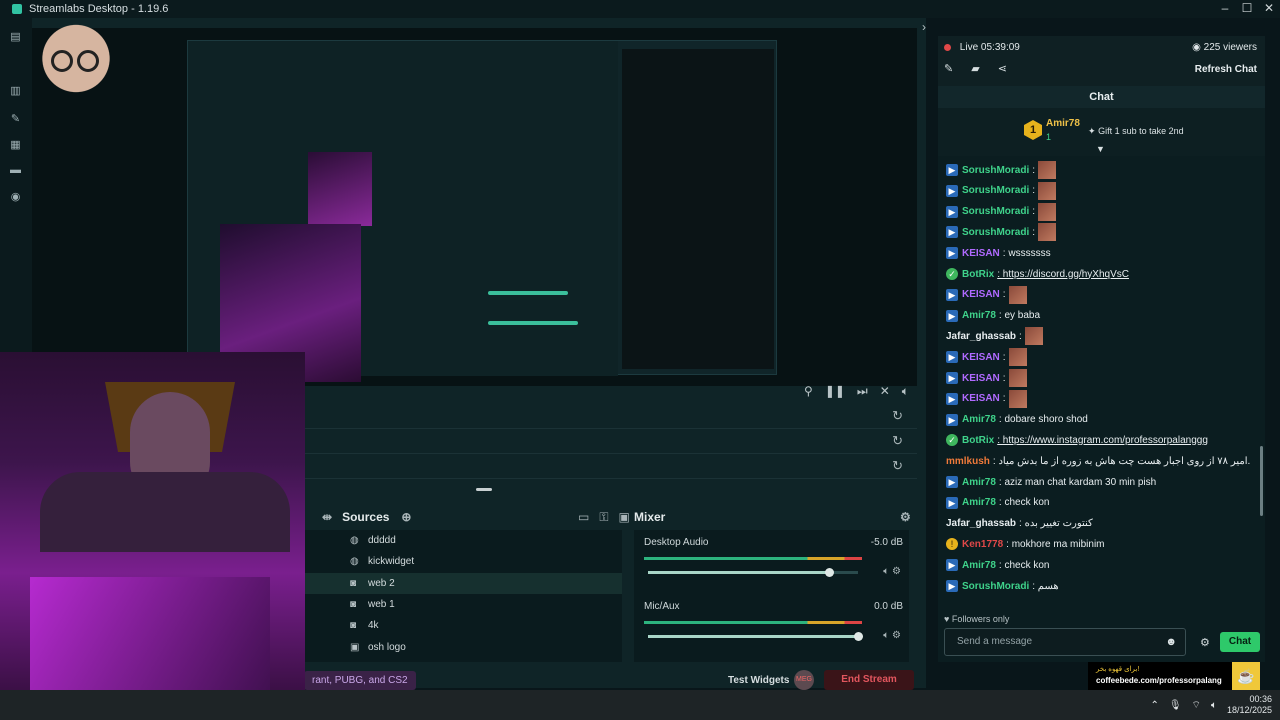  I want to click on folder-icon: ▭, so click(583, 517).